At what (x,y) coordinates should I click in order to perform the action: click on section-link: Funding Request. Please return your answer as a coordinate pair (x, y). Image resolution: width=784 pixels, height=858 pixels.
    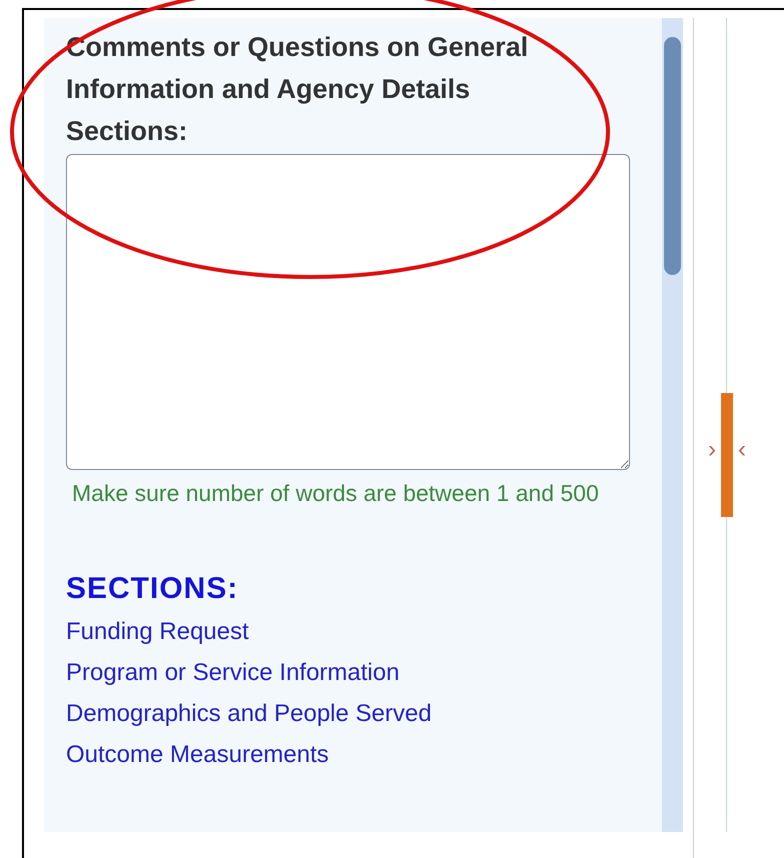
    Looking at the image, I should click on (157, 631).